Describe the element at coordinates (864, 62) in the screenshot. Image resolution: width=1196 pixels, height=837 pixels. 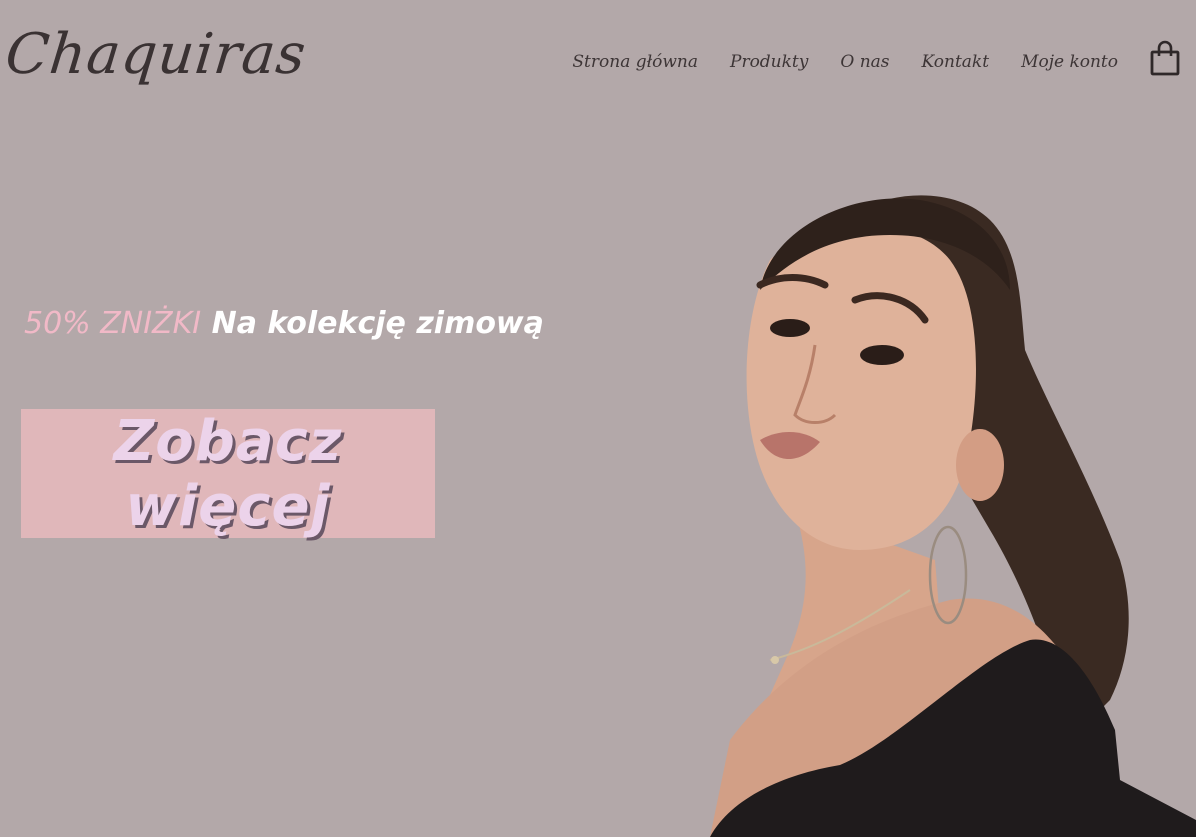
I see `nav-item-about: O nas` at that location.